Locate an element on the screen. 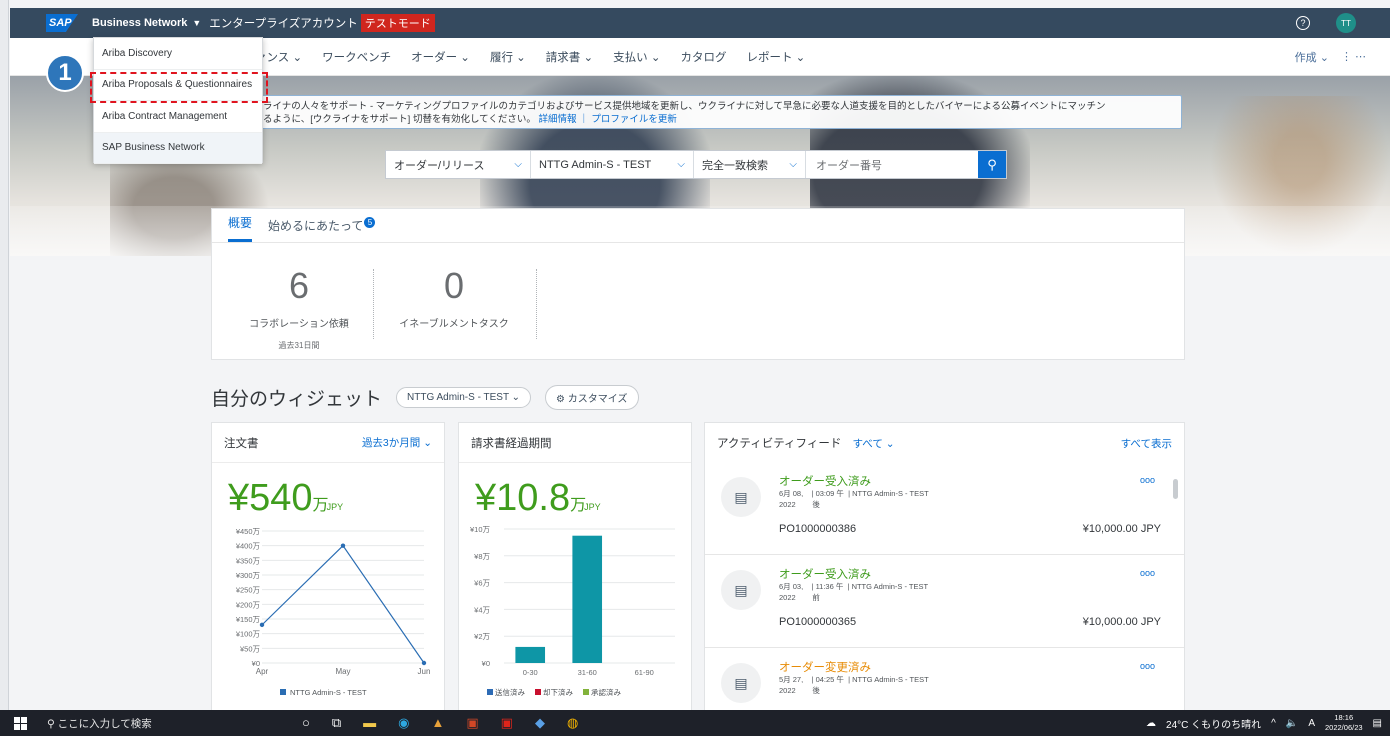 The height and width of the screenshot is (736, 1390). orders-amount: ¥540万JPY is located at coordinates (286, 498).